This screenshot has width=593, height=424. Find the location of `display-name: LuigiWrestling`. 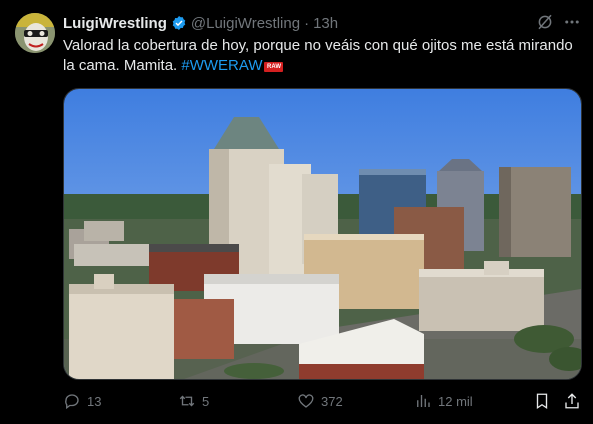

display-name: LuigiWrestling is located at coordinates (115, 23).